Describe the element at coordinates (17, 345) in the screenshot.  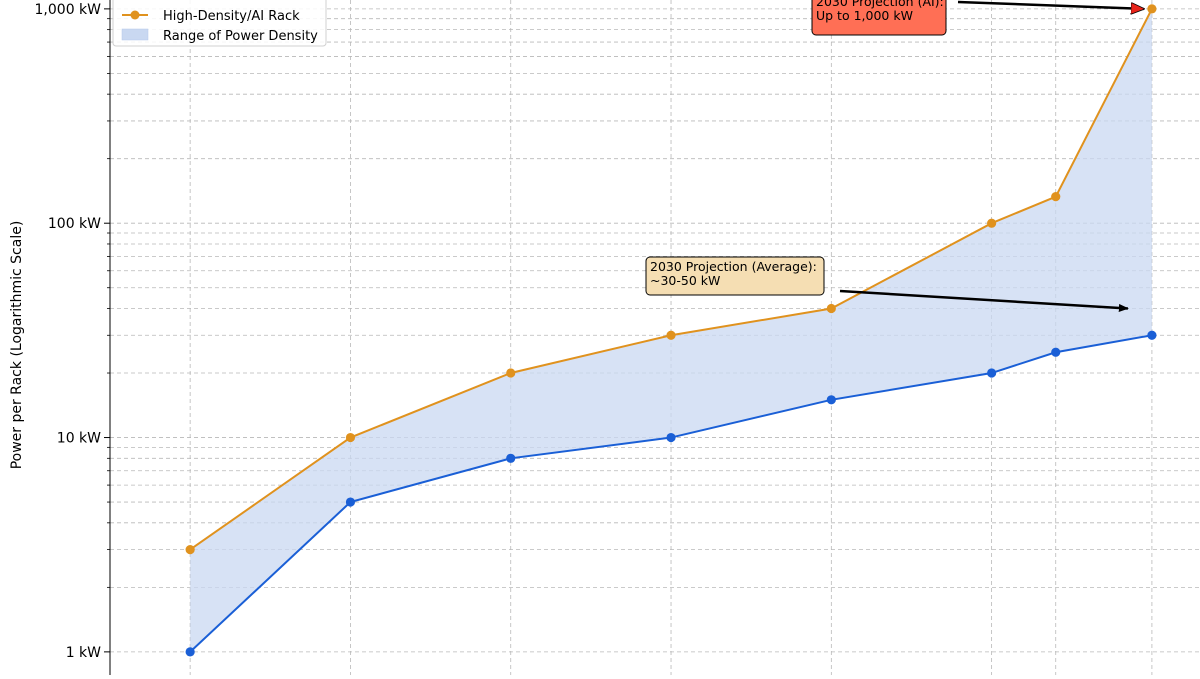
I see `y-axis-label: Power per Rack (Logarithmic Scale)` at that location.